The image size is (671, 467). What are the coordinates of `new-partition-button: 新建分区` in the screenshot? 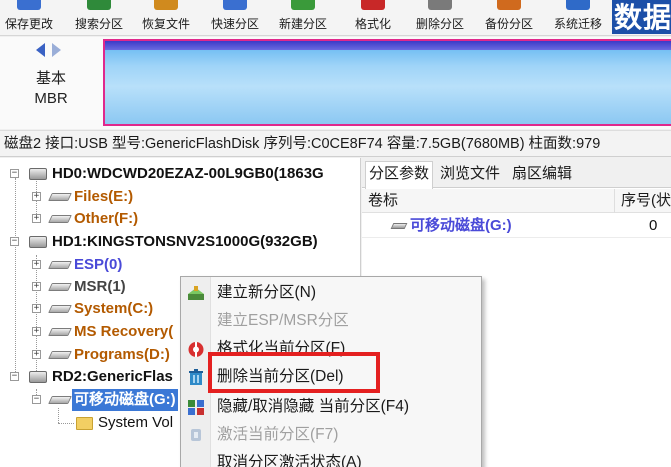 It's located at (303, 17).